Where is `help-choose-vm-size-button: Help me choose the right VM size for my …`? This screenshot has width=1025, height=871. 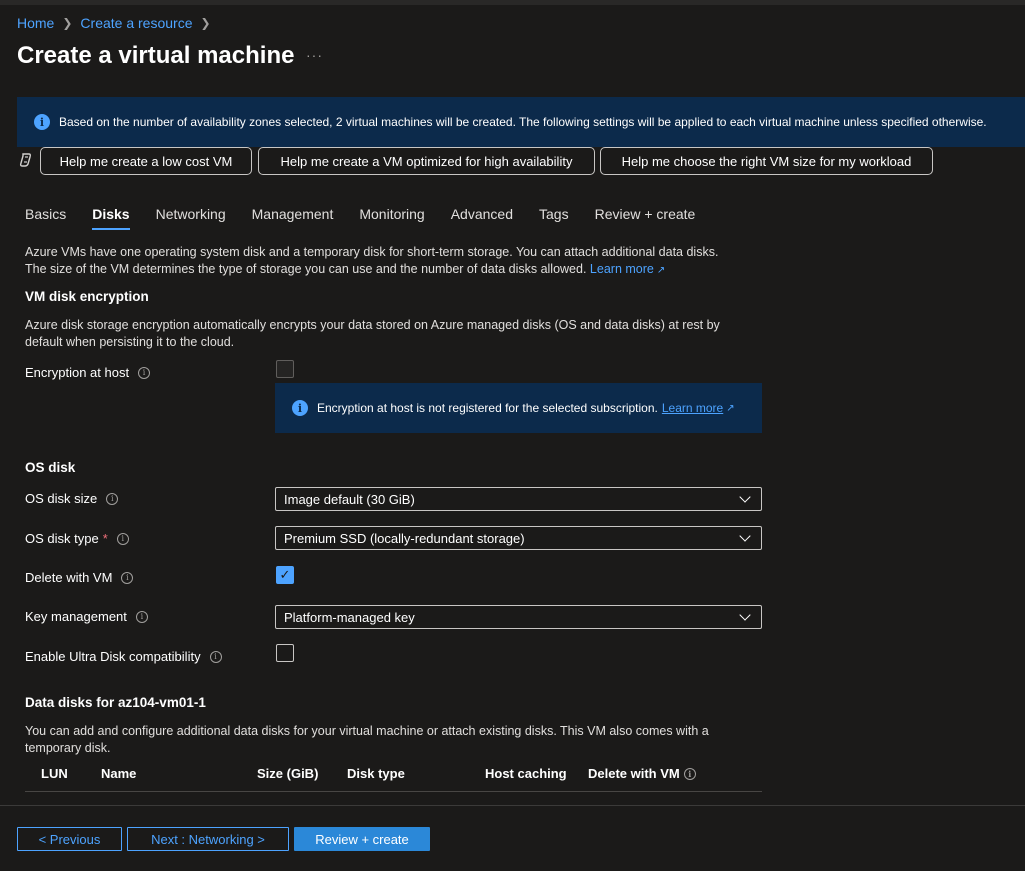
help-choose-vm-size-button: Help me choose the right VM size for my … is located at coordinates (766, 161).